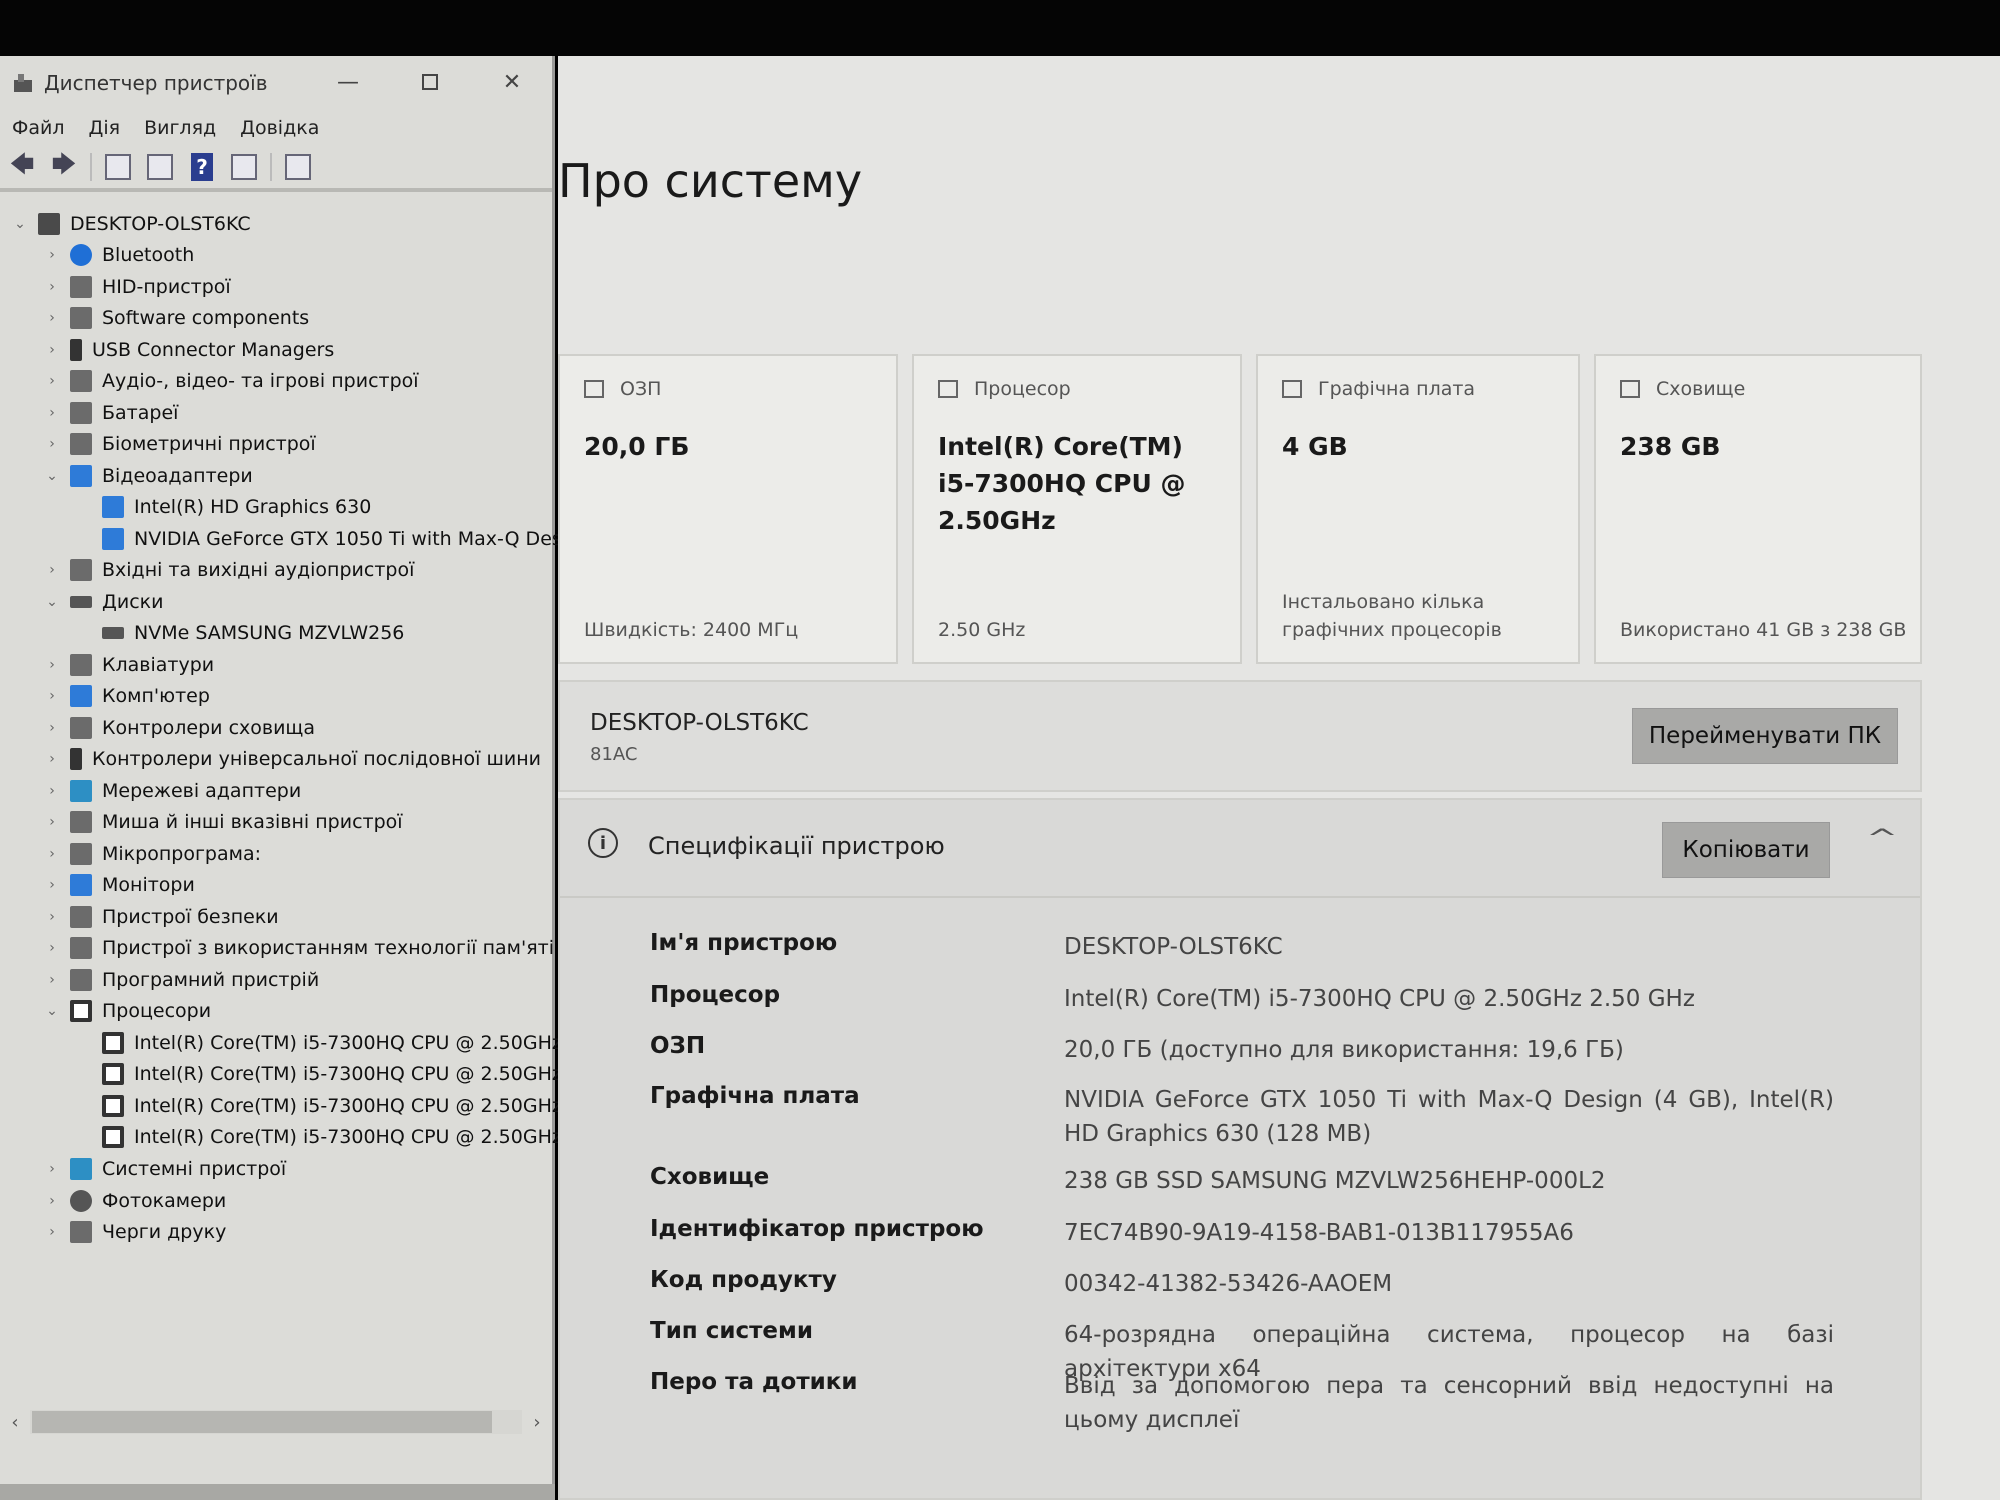 This screenshot has width=2000, height=1500. Describe the element at coordinates (279, 128) in the screenshot. I see `menu-help: Довідка` at that location.